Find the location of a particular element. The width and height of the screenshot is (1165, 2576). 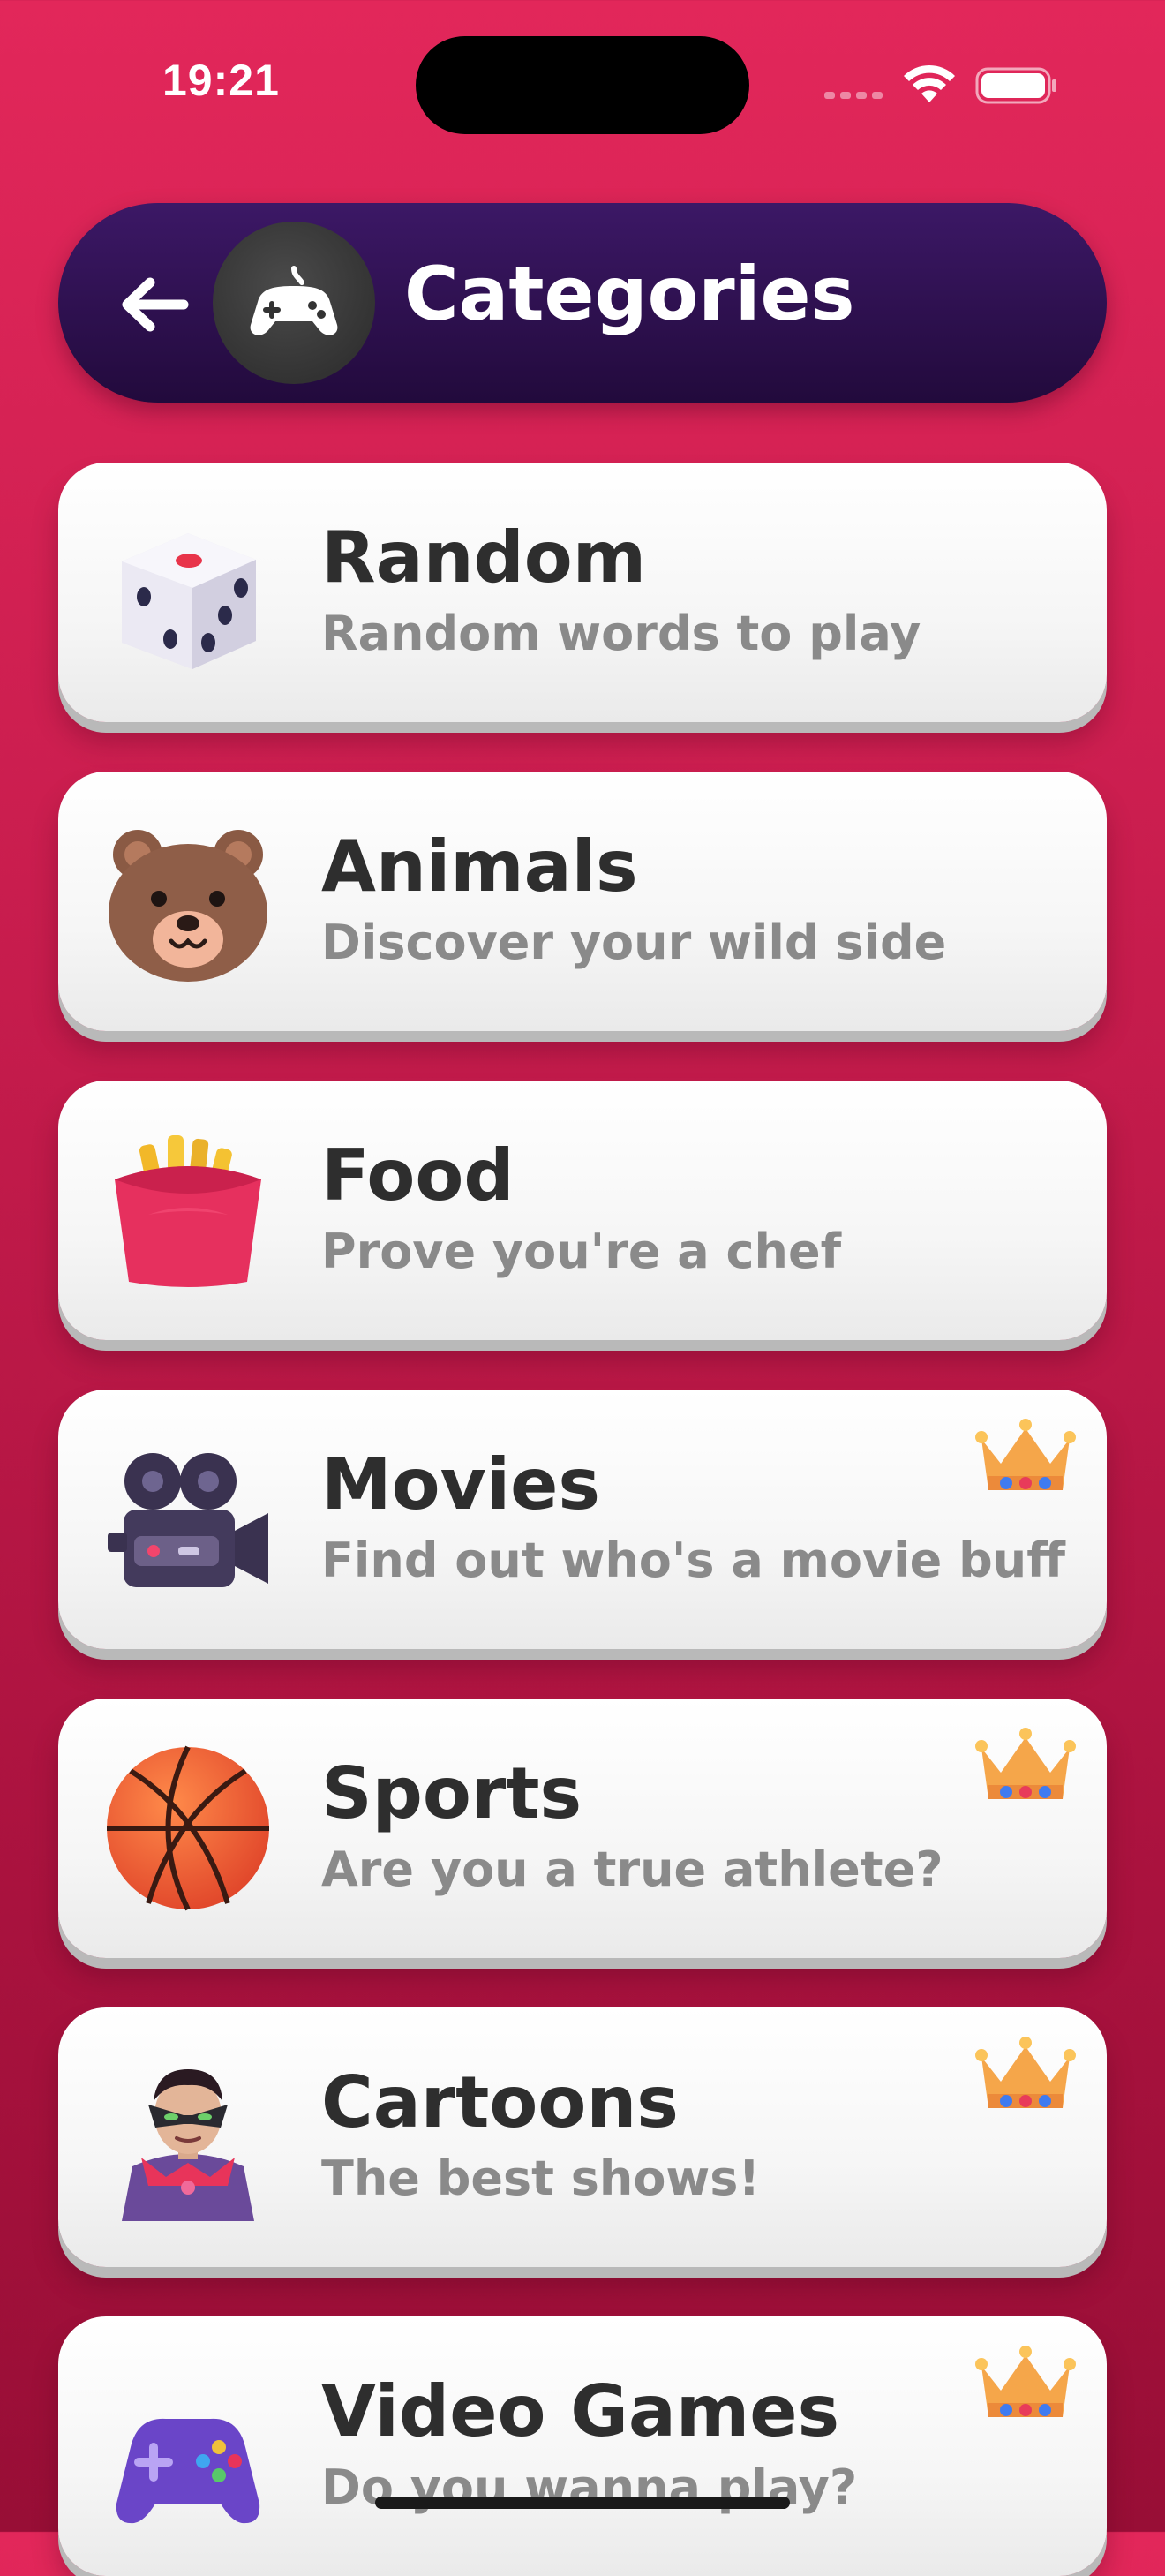

home-indicator is located at coordinates (582, 2503).